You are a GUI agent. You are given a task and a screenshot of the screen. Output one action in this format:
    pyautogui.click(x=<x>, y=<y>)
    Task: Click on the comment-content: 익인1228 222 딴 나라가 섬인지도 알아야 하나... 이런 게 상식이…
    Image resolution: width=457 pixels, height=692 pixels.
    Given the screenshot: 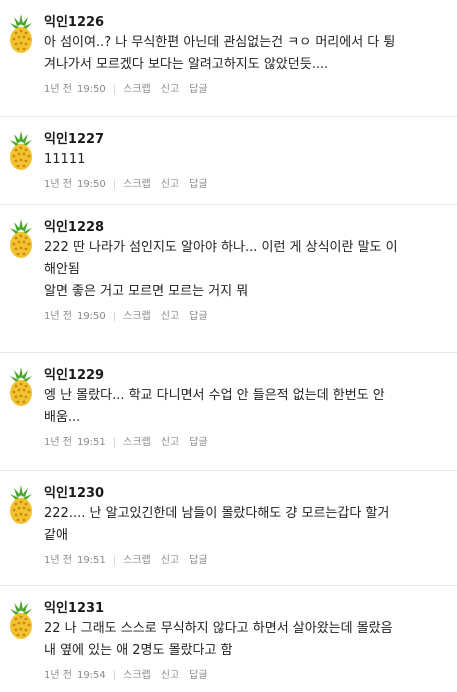 What is the action you would take?
    pyautogui.click(x=247, y=271)
    